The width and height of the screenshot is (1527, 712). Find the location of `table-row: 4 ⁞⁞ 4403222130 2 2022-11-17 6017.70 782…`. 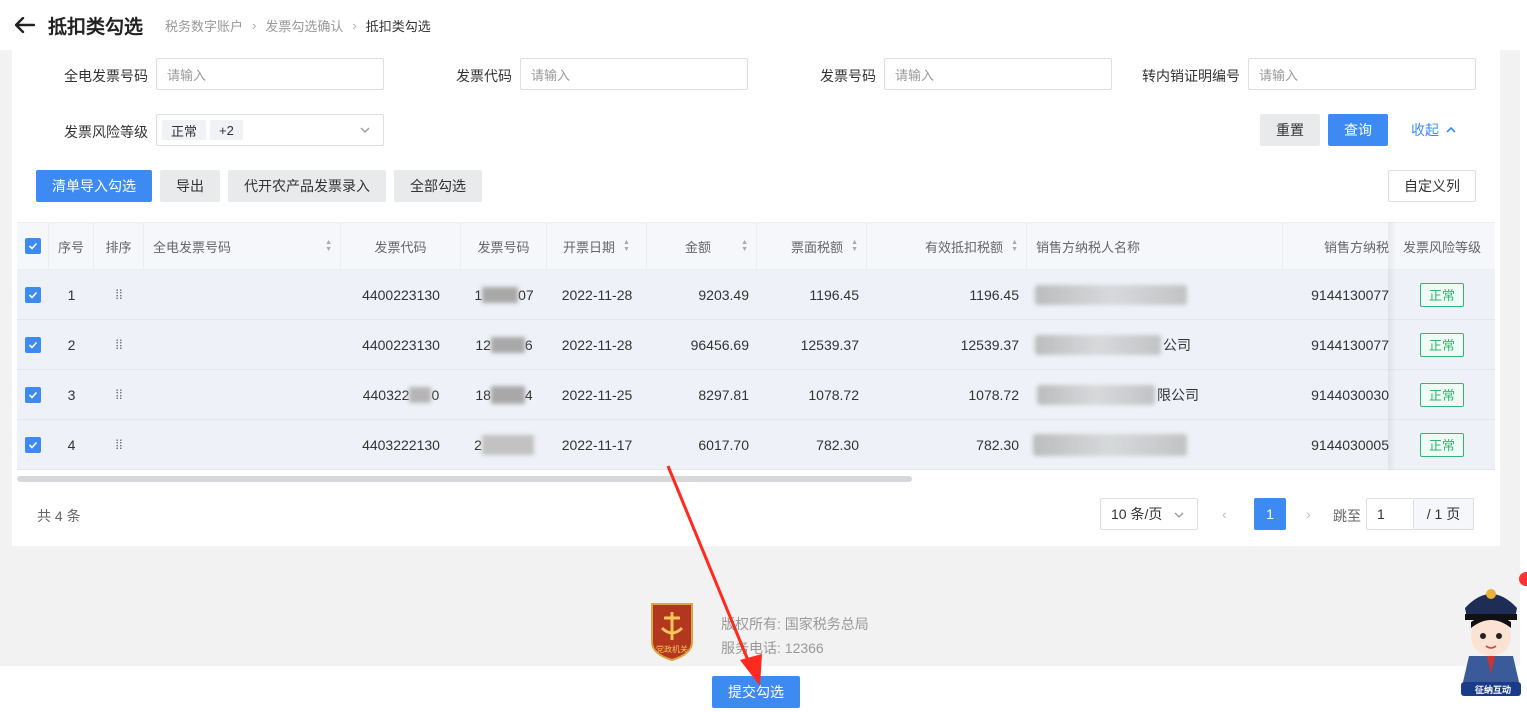

table-row: 4 ⁞⁞ 4403222130 2 2022-11-17 6017.70 782… is located at coordinates (756, 445).